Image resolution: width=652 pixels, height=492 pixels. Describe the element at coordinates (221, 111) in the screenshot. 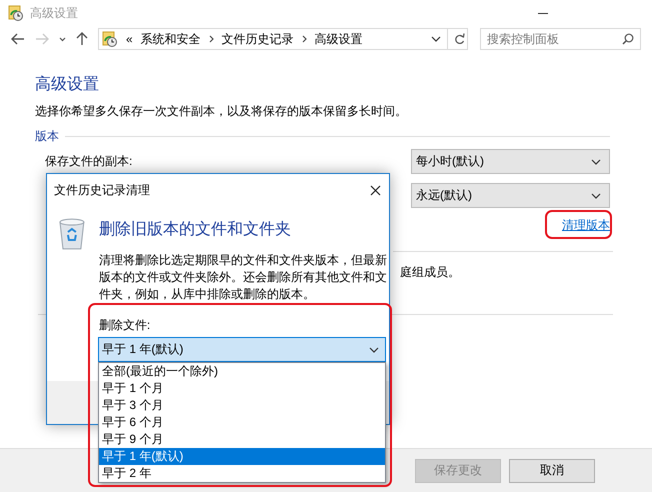

I see `page-description: 选择你希望多久保存一次文件副本，以及将保存的版本保留多长时间。` at that location.